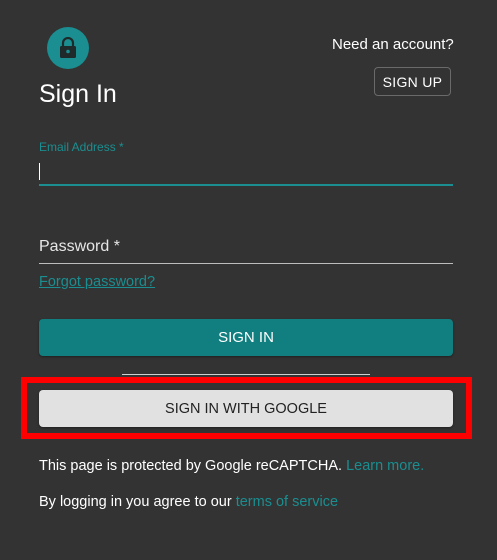 Image resolution: width=497 pixels, height=560 pixels. What do you see at coordinates (39, 171) in the screenshot?
I see `text-caret` at bounding box center [39, 171].